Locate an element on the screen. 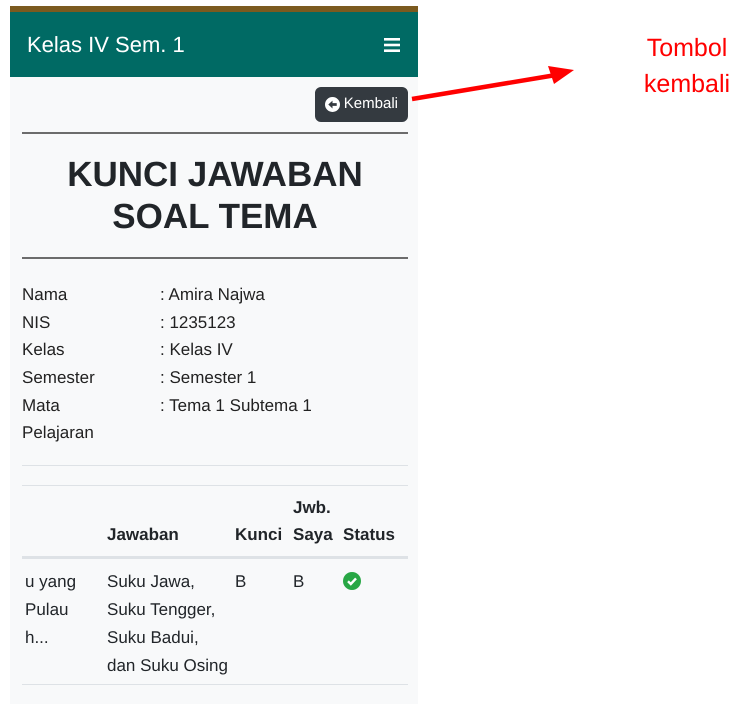 The width and height of the screenshot is (752, 704). info-label: NIS is located at coordinates (37, 323).